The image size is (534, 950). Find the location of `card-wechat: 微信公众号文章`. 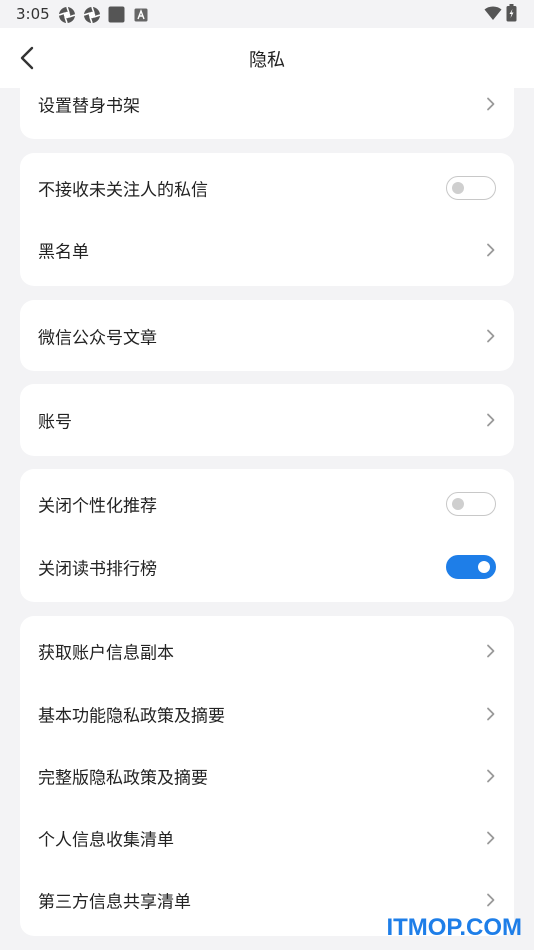

card-wechat: 微信公众号文章 is located at coordinates (267, 335).